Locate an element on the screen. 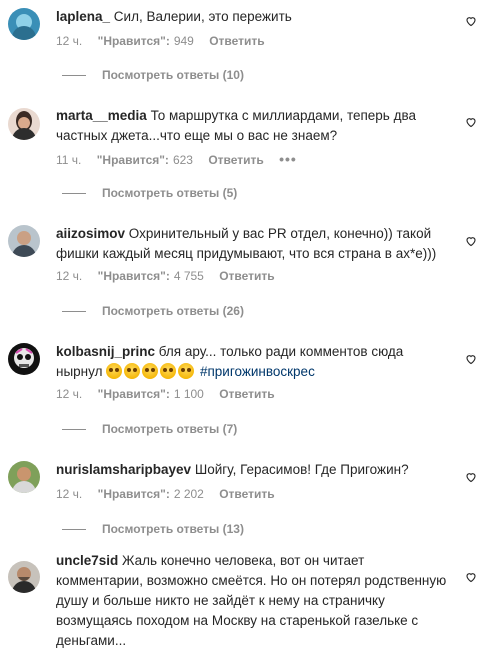 Image resolution: width=487 pixels, height=659 pixels. comment-meta: 12 ч. "Нравится": 949 Ответить is located at coordinates (166, 41).